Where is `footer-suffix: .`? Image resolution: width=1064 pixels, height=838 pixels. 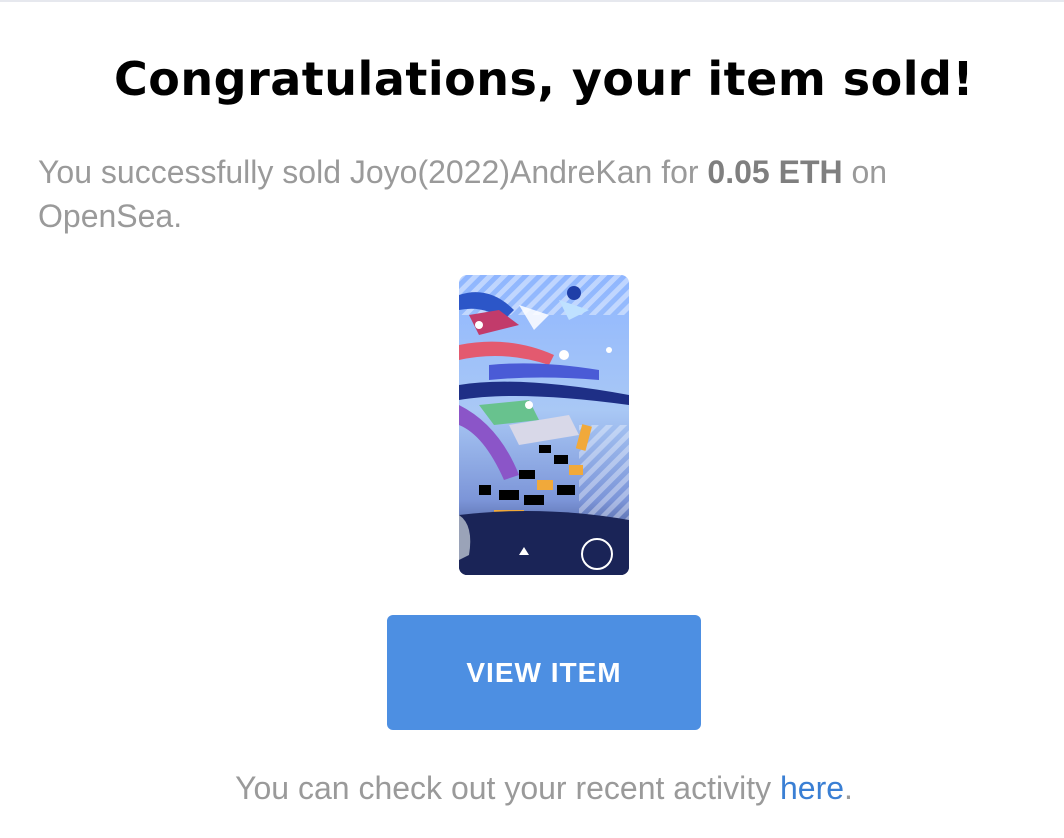 footer-suffix: . is located at coordinates (848, 788).